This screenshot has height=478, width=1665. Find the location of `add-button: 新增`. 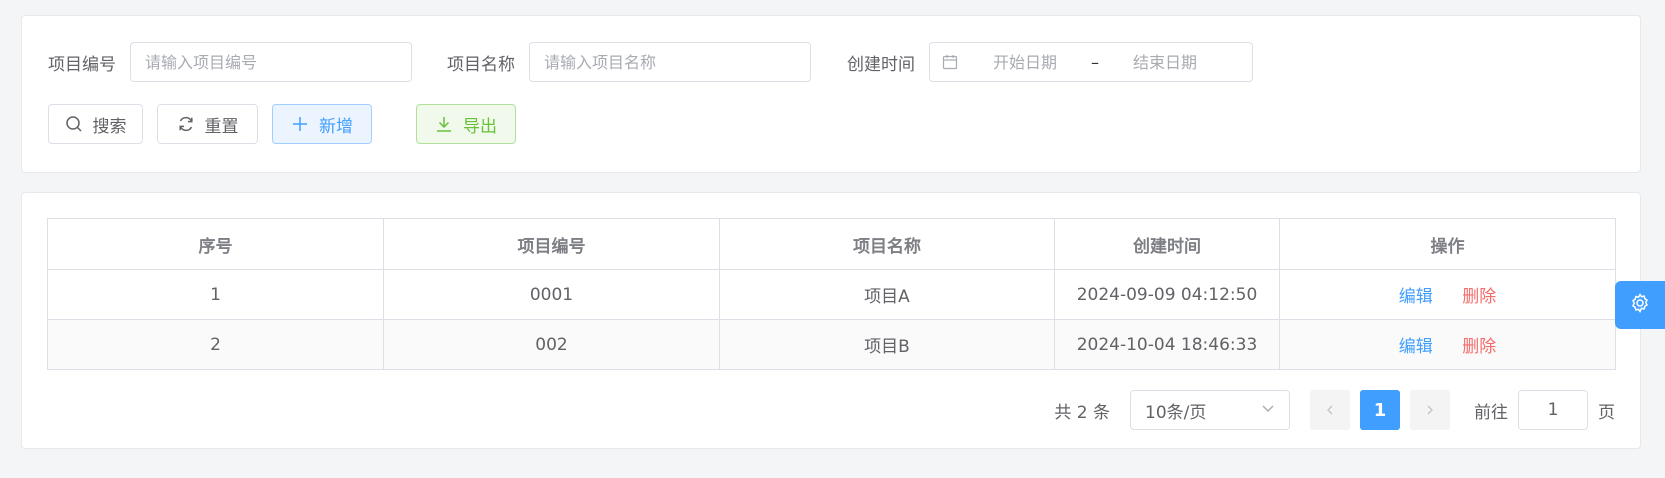

add-button: 新增 is located at coordinates (322, 124).